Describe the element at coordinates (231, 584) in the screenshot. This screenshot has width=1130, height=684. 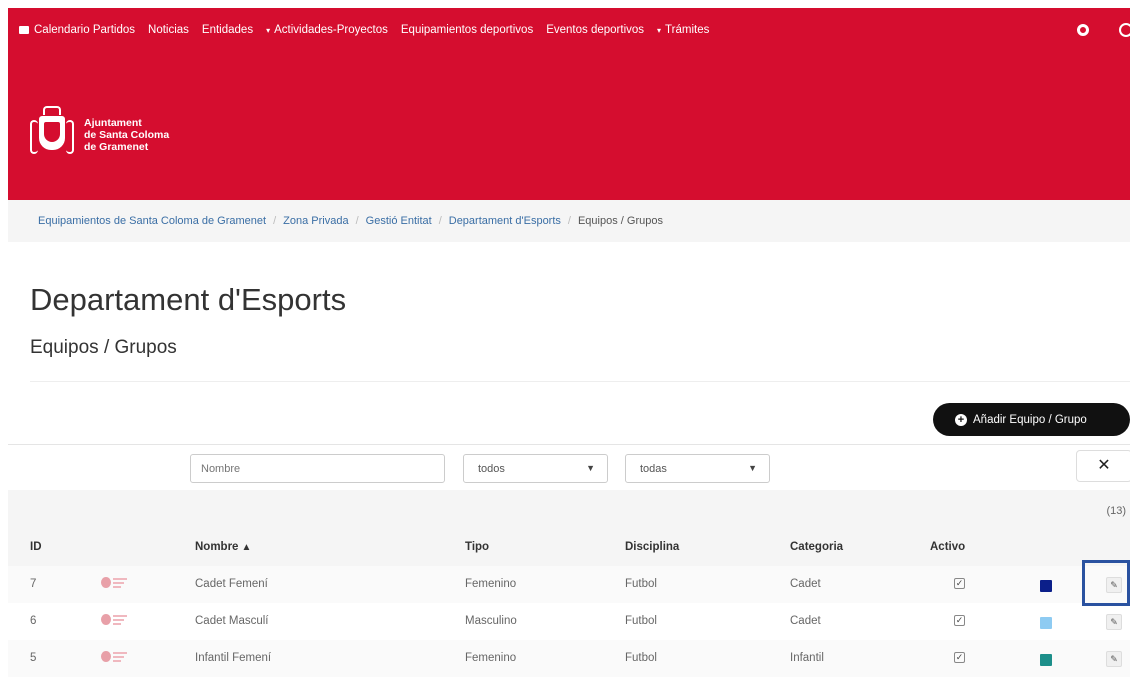
I see `cell-nombre: Cadet Femení` at that location.